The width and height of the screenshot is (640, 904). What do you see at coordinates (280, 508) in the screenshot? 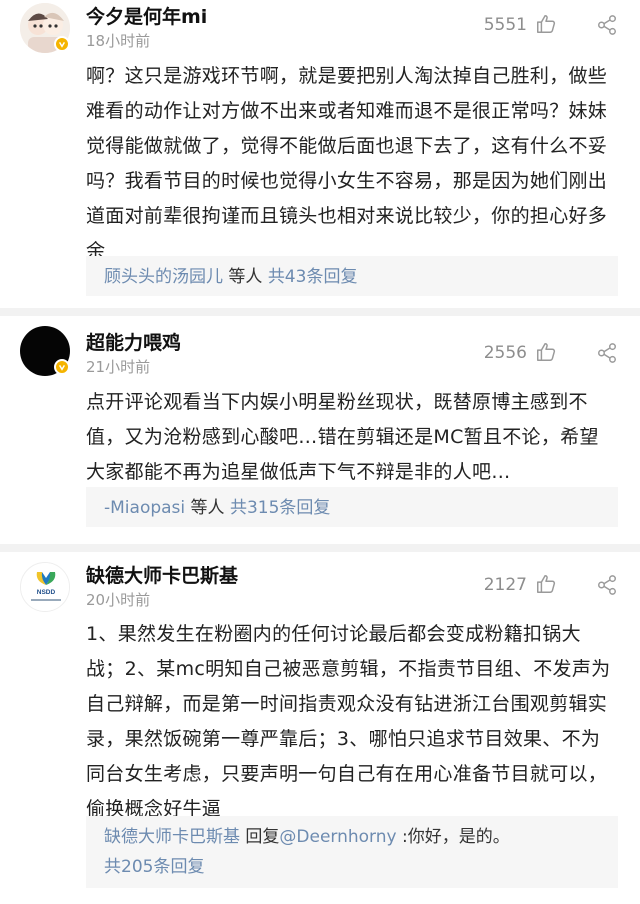
I see `reply-count-link: 共315条回复` at bounding box center [280, 508].